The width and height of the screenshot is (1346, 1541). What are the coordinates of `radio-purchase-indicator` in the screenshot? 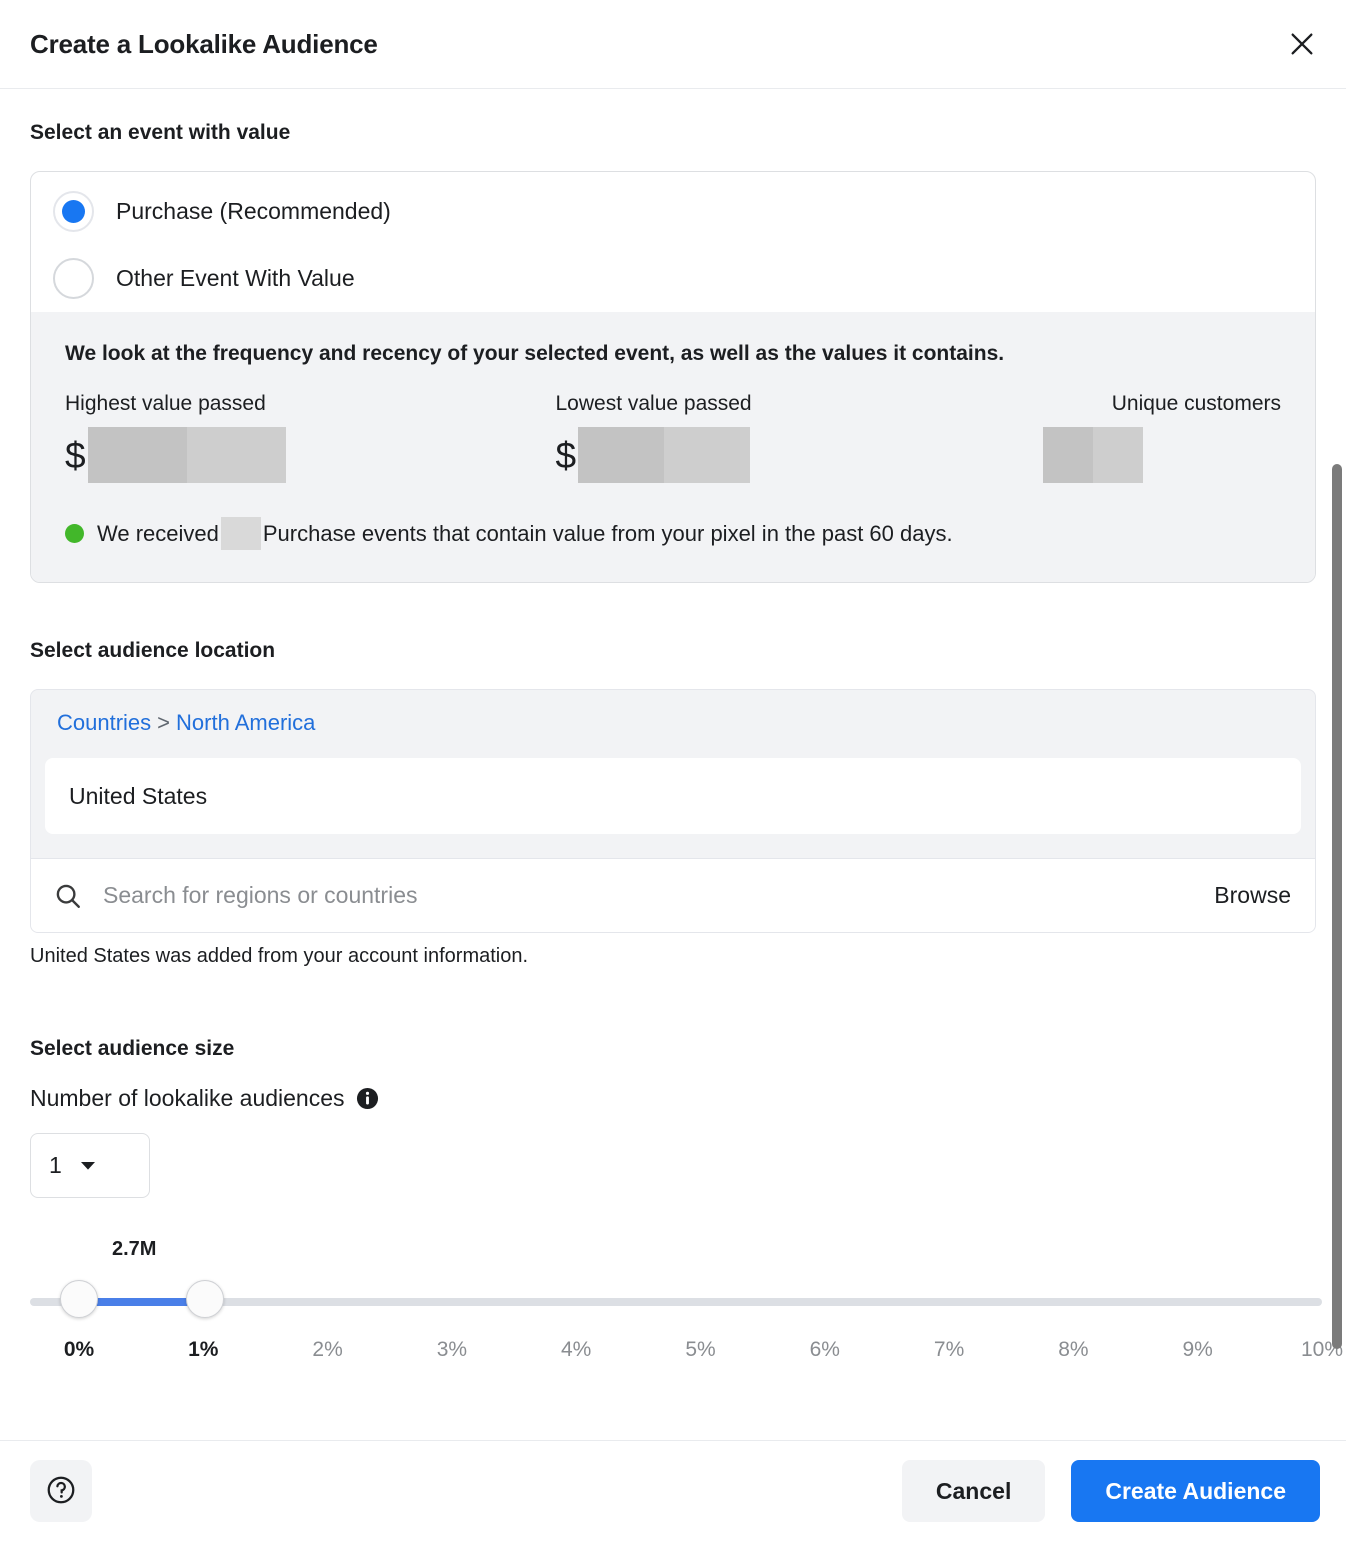 It's located at (73, 211).